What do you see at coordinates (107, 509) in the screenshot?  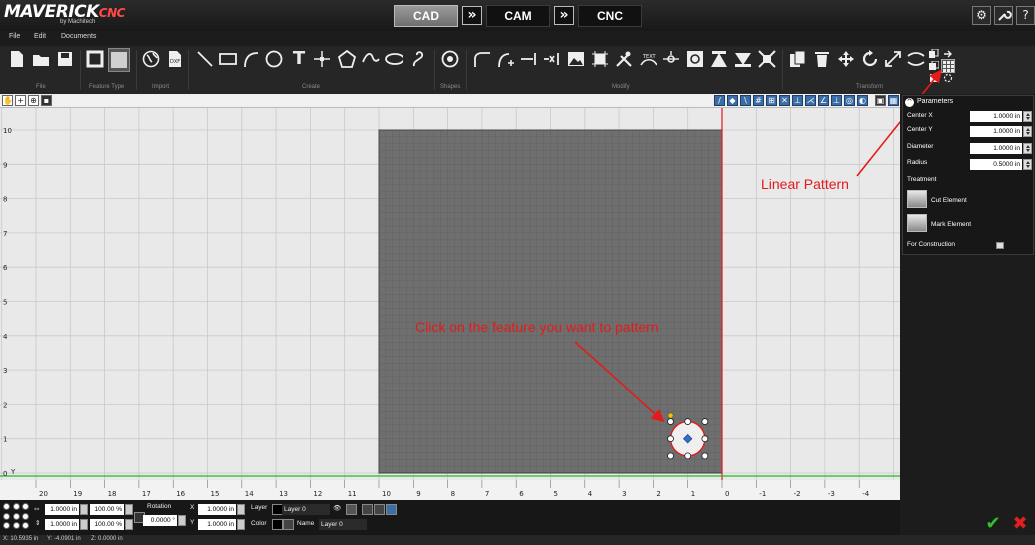 I see `width-percent-input: 100.00 %` at bounding box center [107, 509].